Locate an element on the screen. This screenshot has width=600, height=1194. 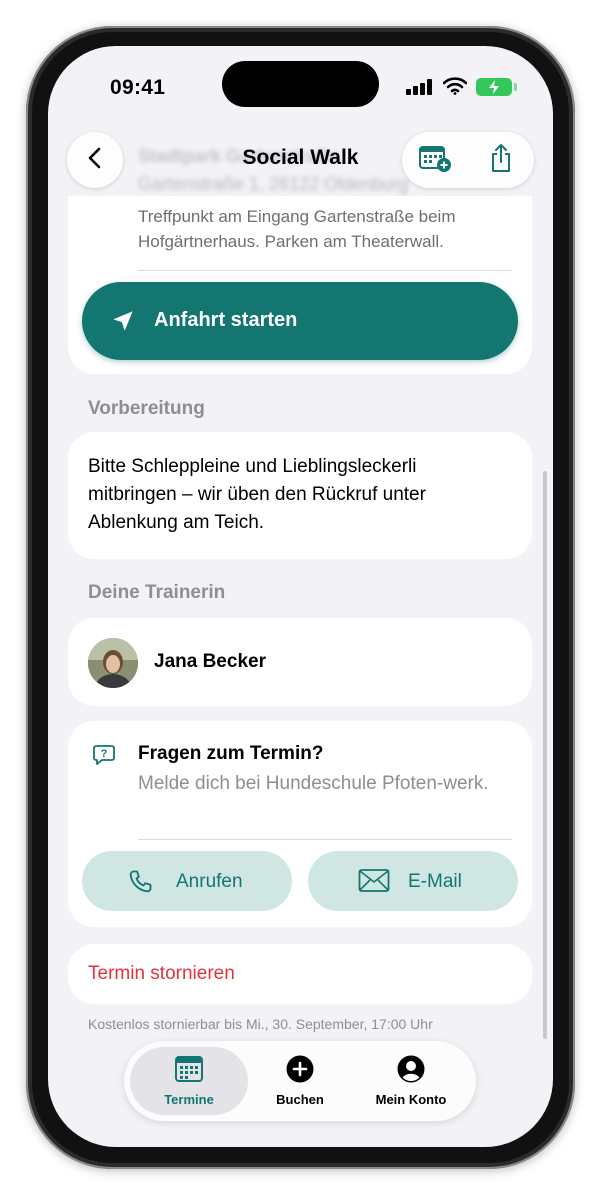
tab-bar: Termine Buchen Mein Konto is located at coordinates (300, 1081).